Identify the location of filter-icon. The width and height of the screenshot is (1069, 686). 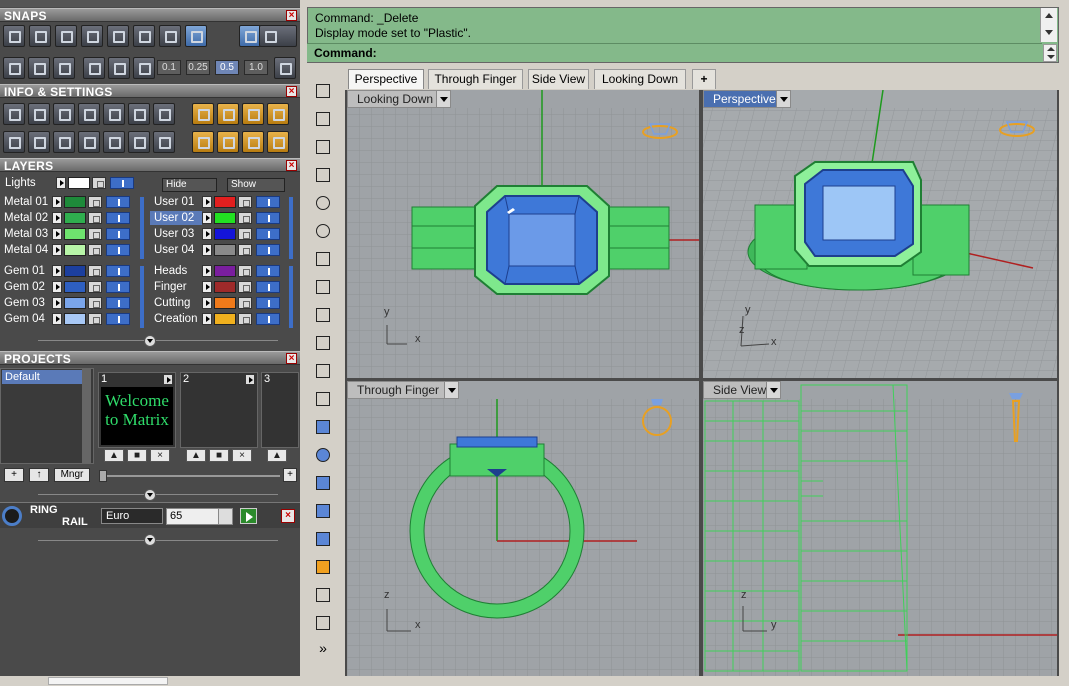
(114, 142).